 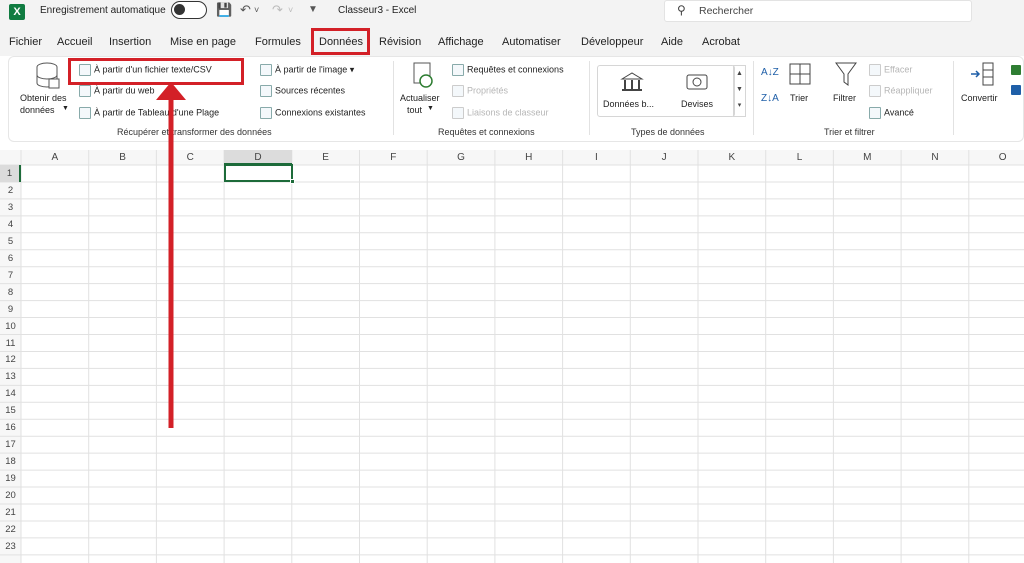 I want to click on tab-acrobat: Acrobat, so click(x=721, y=42).